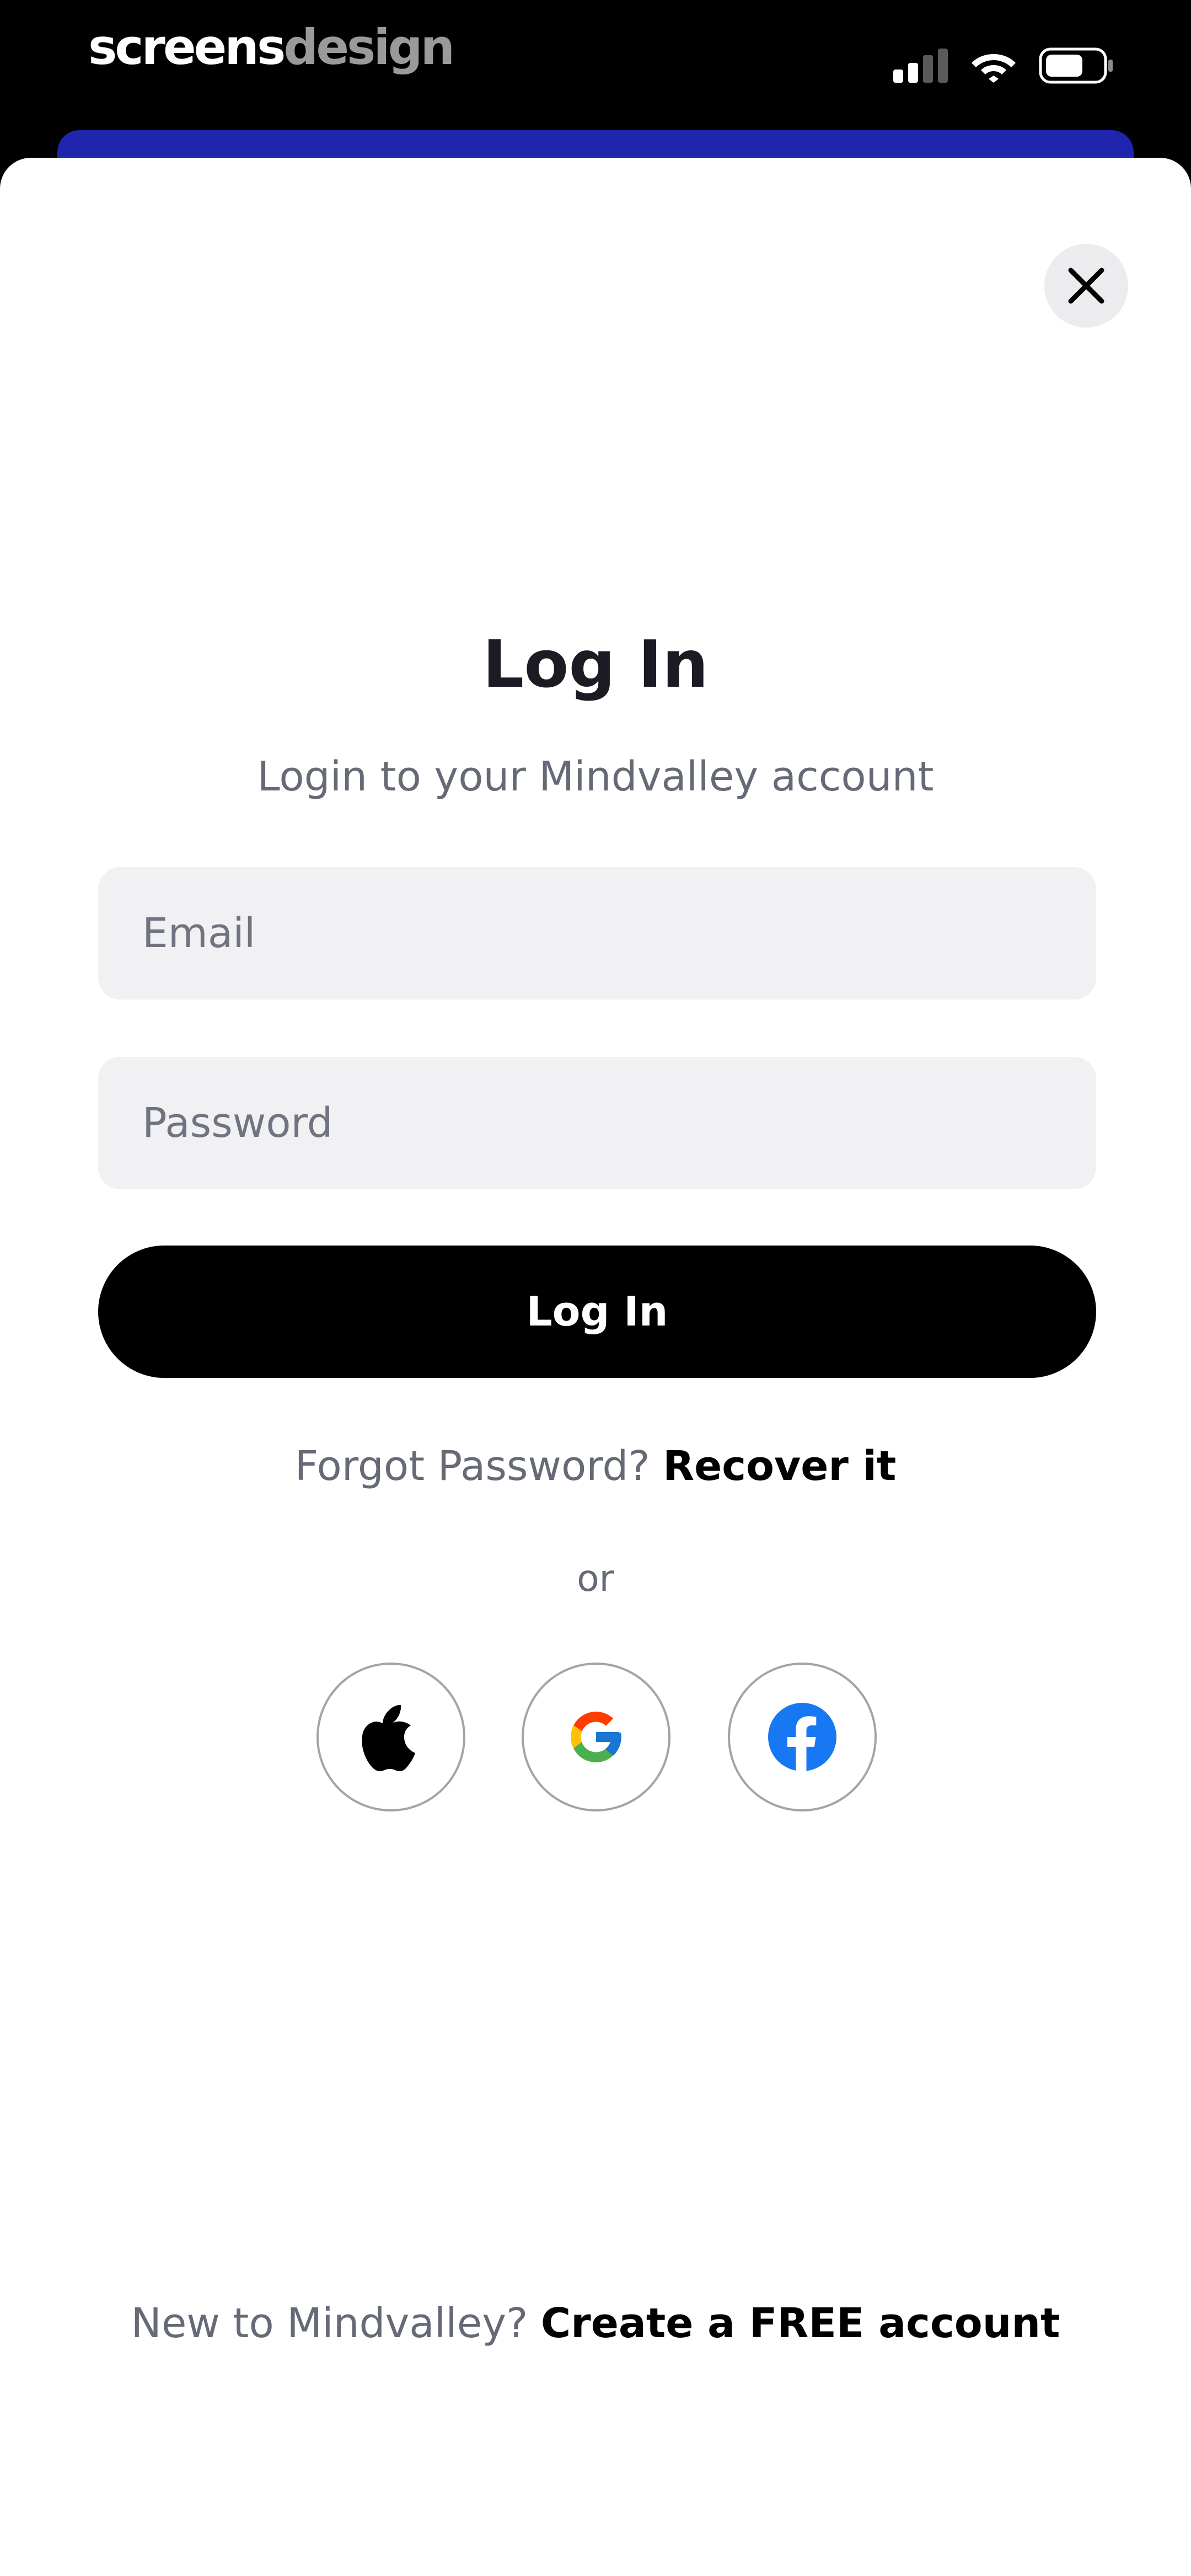  I want to click on facebook-login-button, so click(803, 1737).